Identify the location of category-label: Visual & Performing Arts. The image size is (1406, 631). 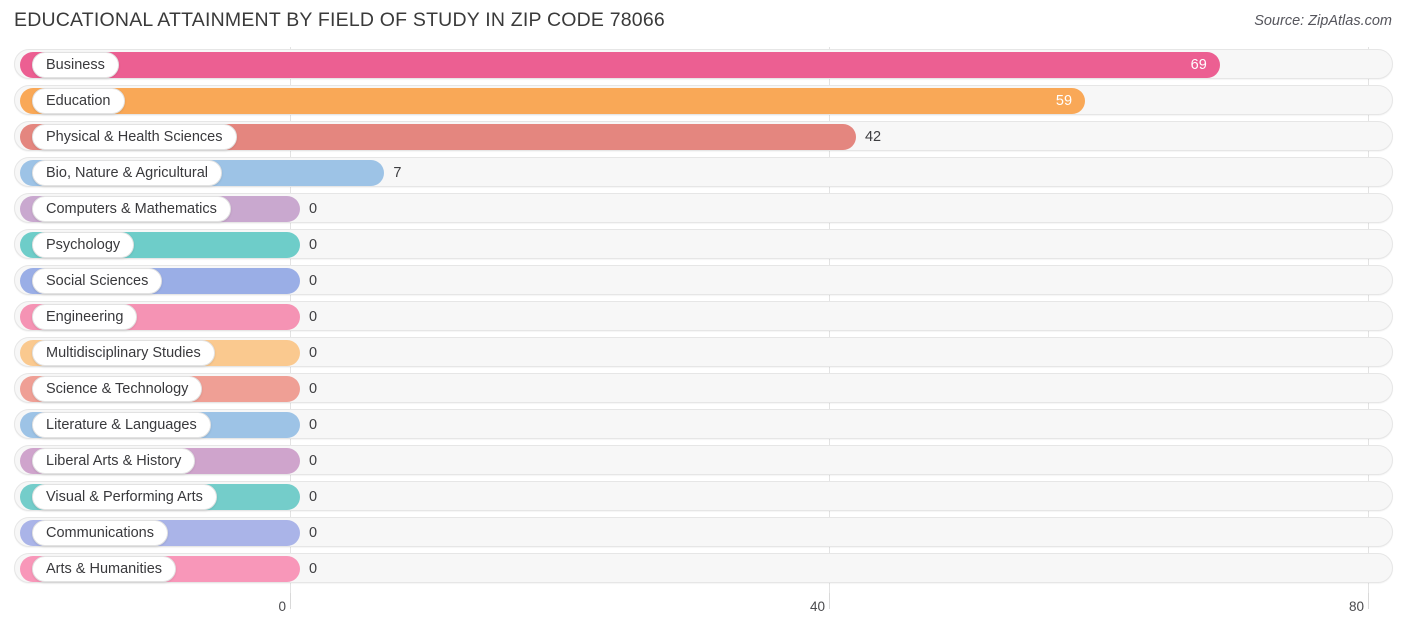
(124, 496).